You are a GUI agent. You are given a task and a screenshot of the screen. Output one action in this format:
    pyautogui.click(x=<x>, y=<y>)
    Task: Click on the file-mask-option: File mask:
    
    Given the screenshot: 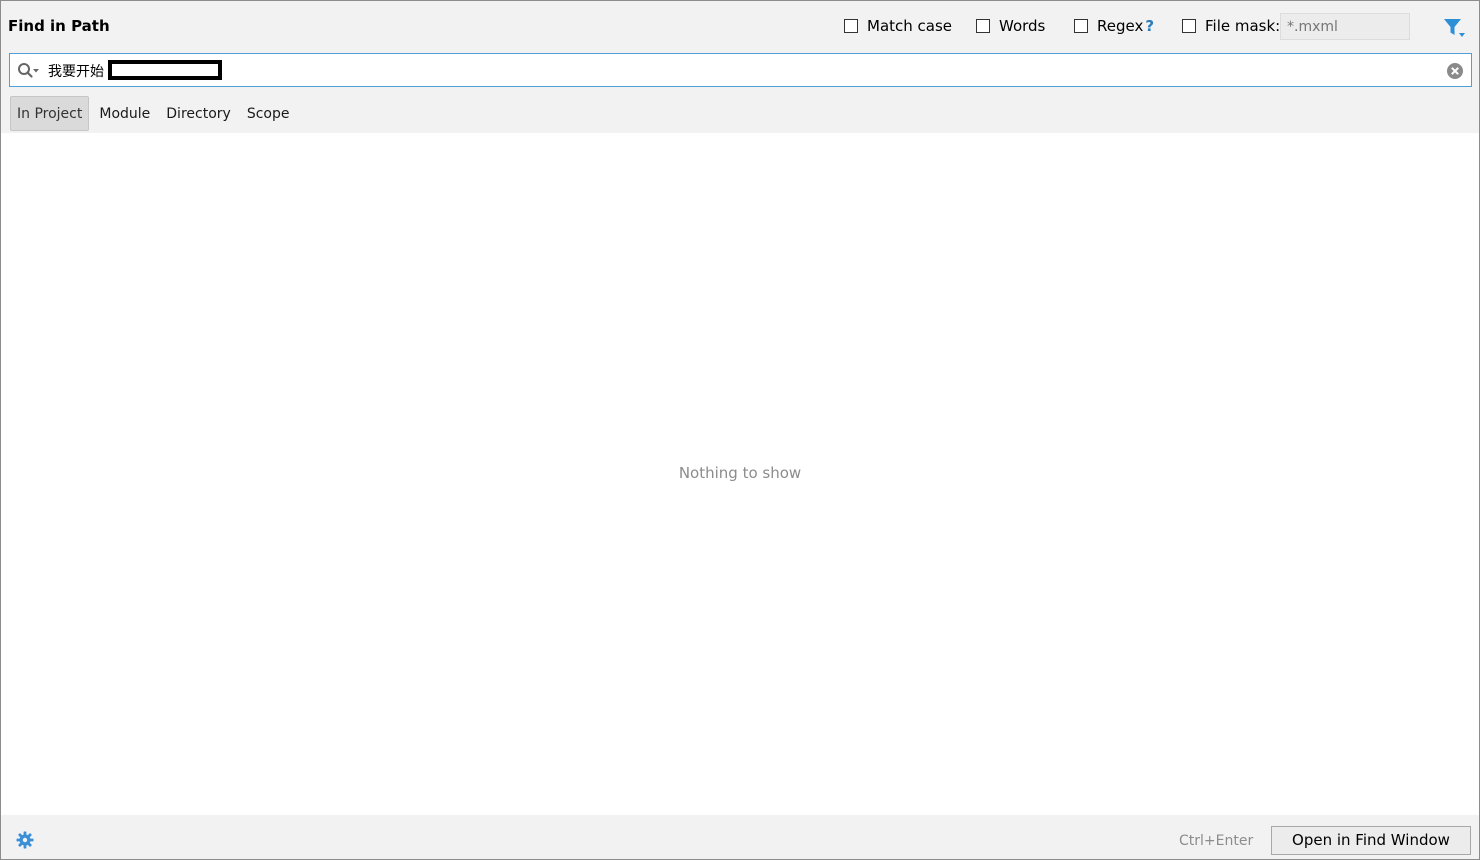 What is the action you would take?
    pyautogui.click(x=1231, y=26)
    